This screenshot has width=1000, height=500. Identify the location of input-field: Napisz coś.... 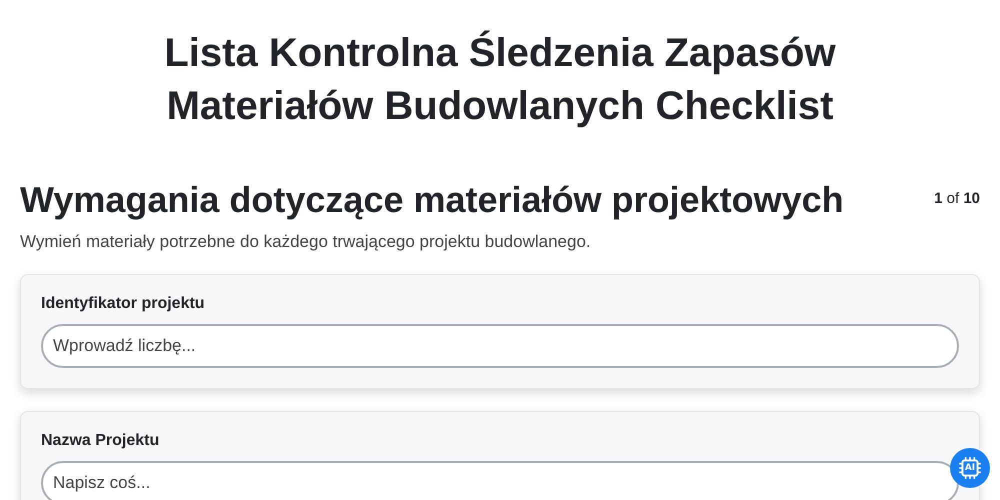
(500, 480).